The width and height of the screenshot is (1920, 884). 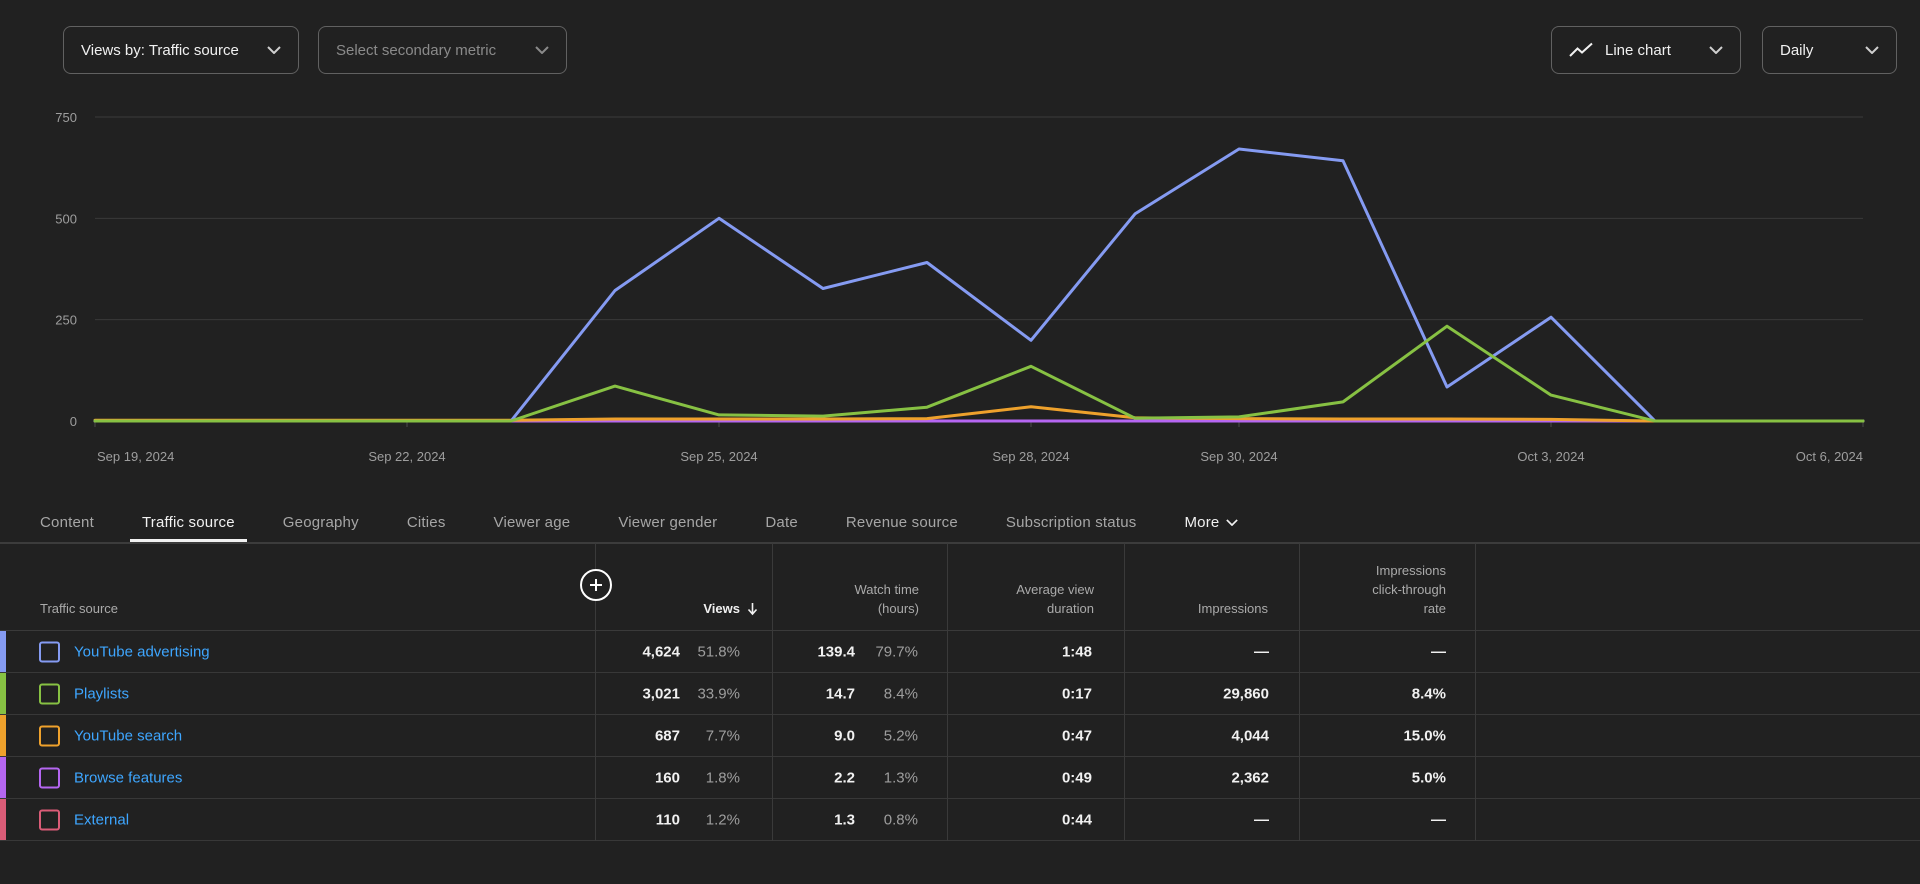 I want to click on interval-label: Daily, so click(x=1797, y=50).